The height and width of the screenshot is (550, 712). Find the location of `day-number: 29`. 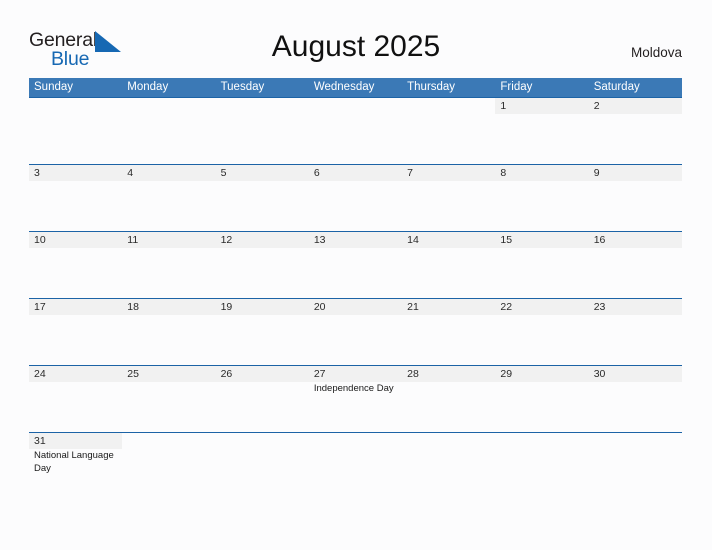

day-number: 29 is located at coordinates (506, 374).